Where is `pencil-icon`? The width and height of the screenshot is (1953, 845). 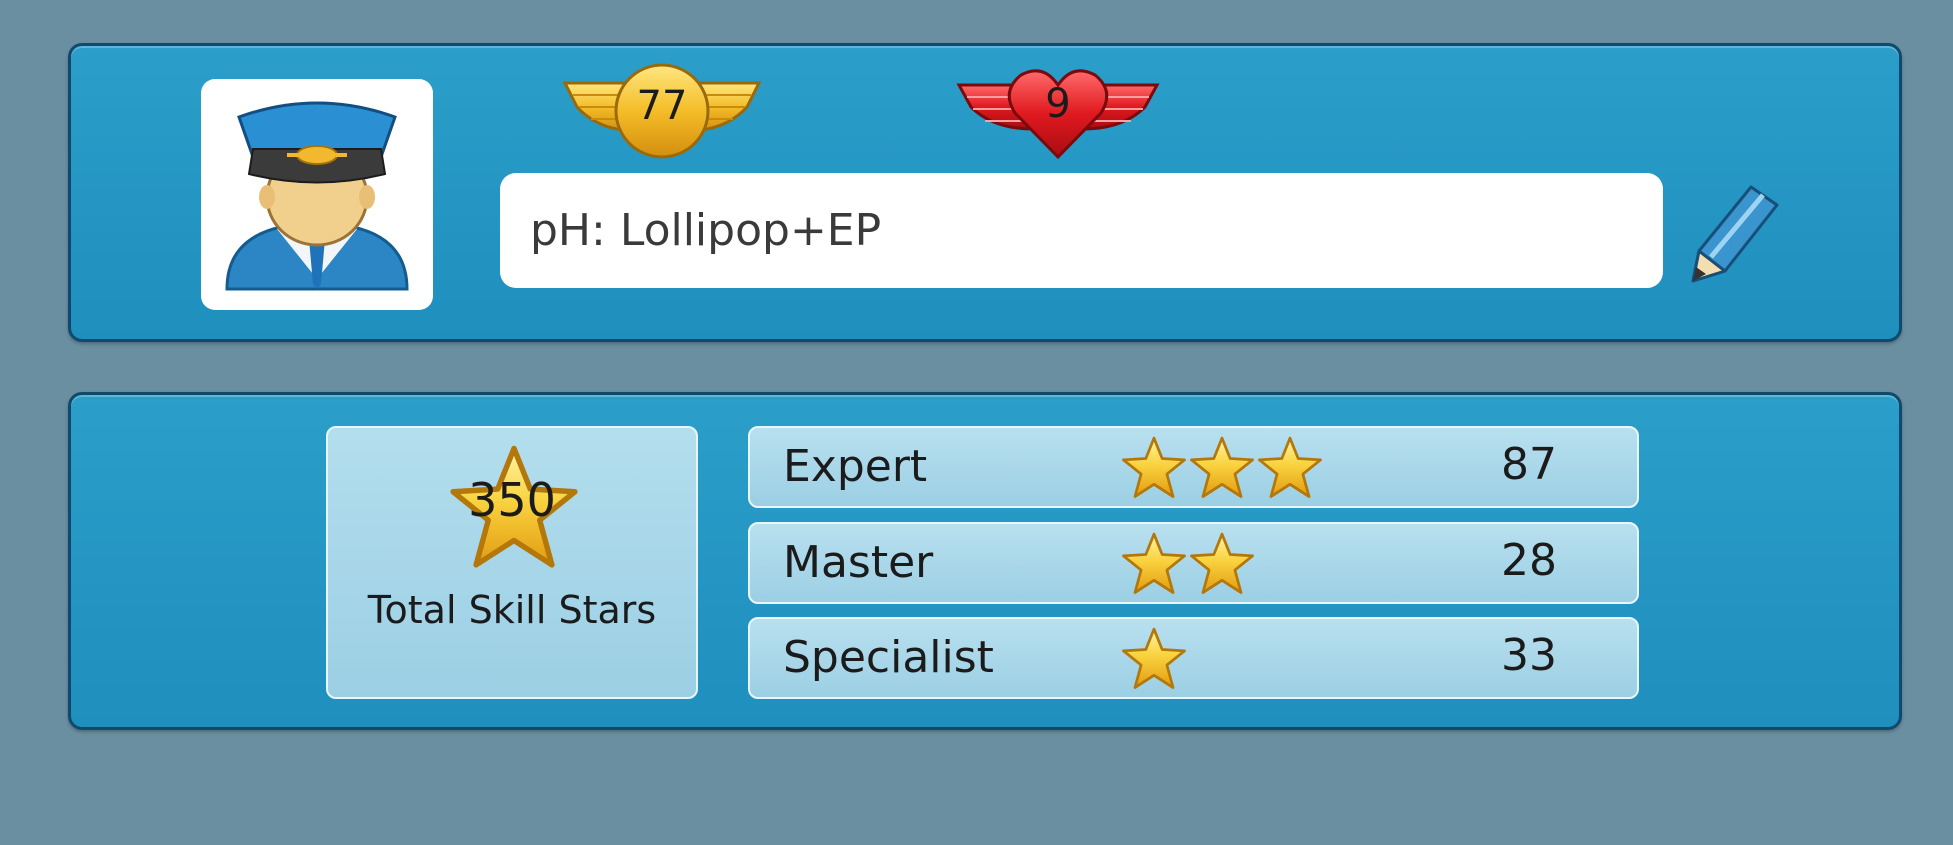 pencil-icon is located at coordinates (1735, 234).